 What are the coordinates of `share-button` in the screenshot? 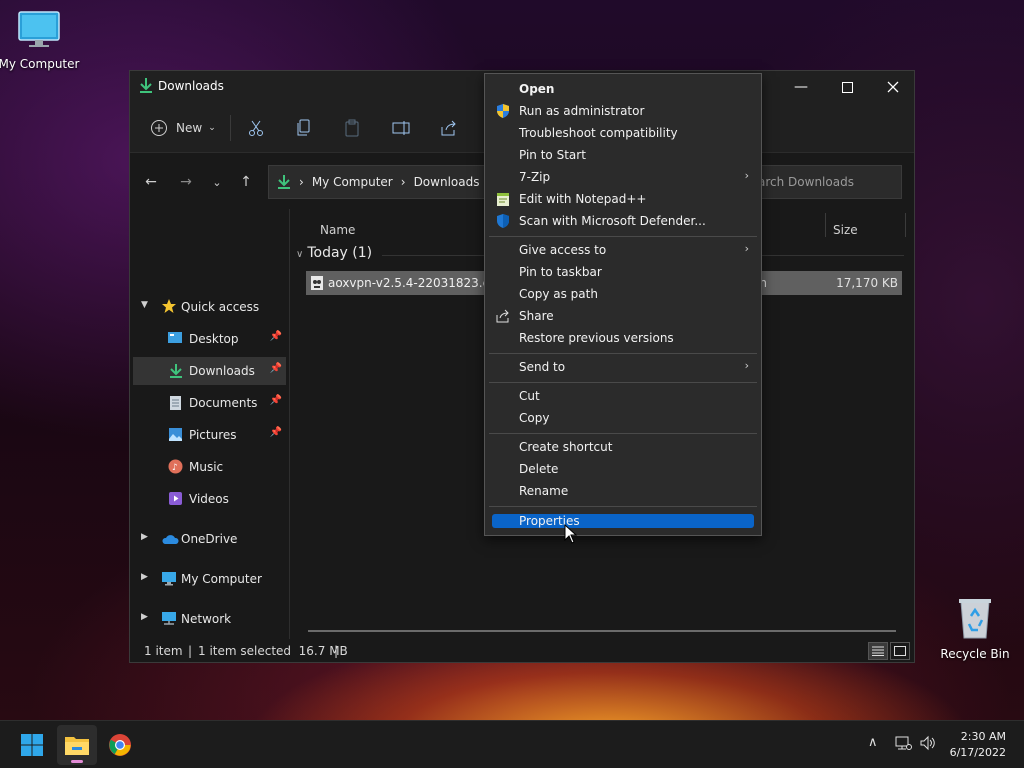 It's located at (449, 128).